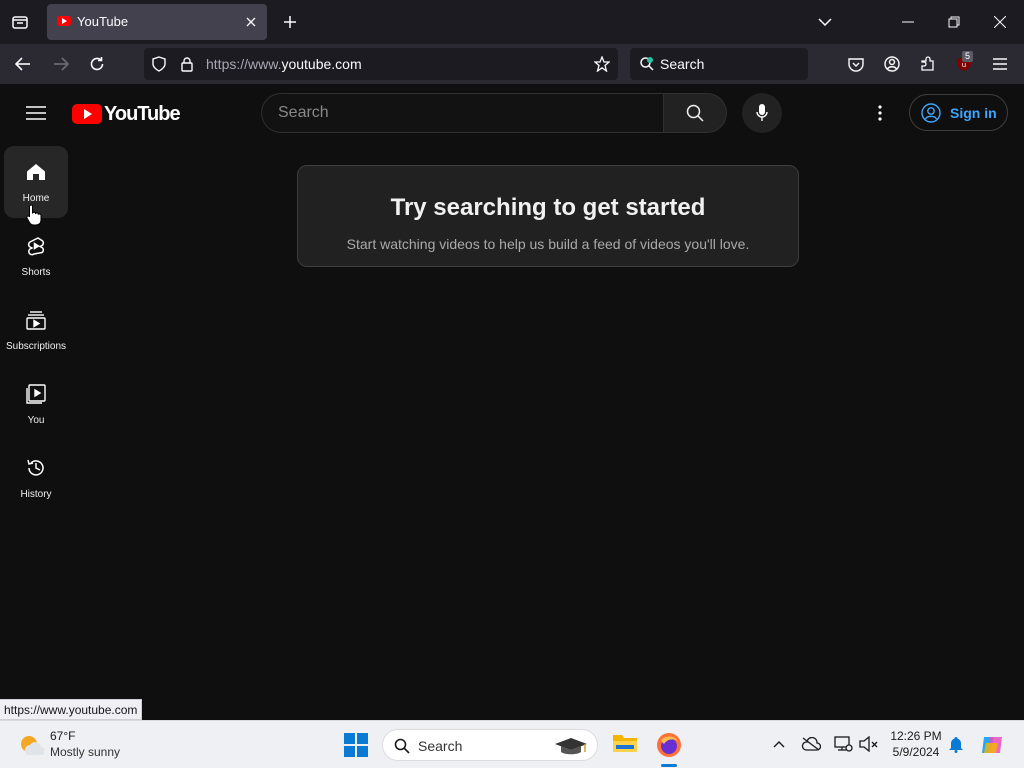  I want to click on svg-text: u, so click(964, 65).